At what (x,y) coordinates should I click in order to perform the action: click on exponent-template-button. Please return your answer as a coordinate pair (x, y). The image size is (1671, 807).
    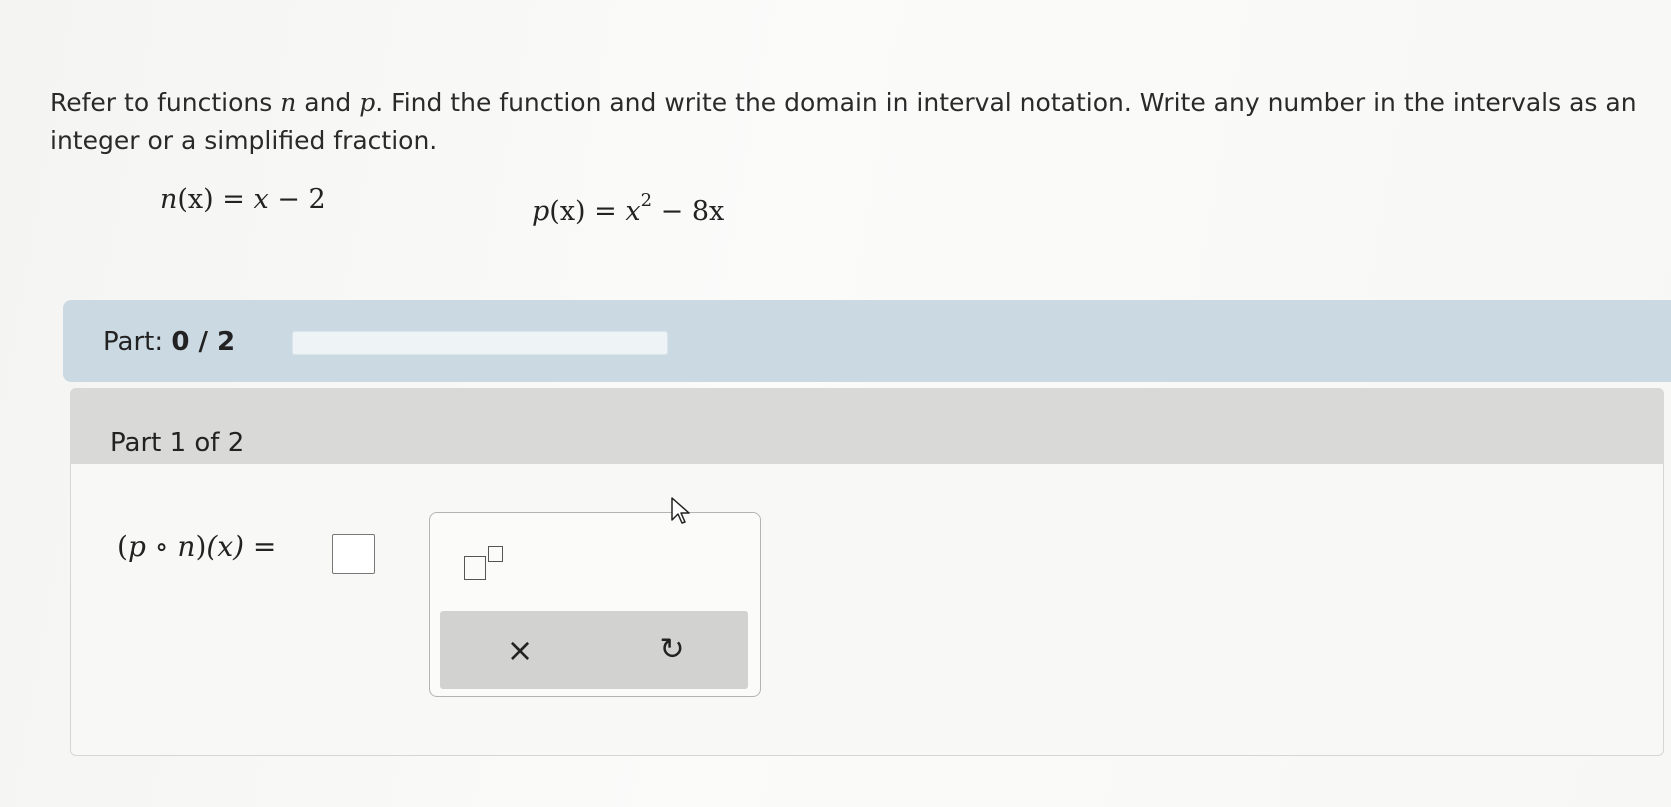
    Looking at the image, I should click on (482, 562).